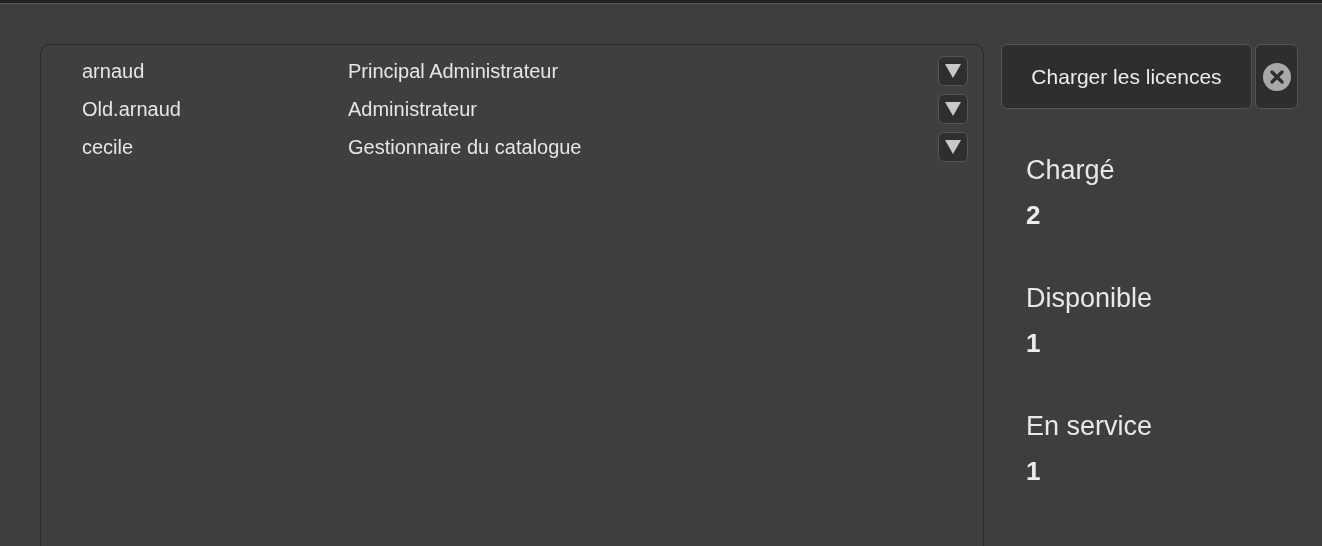  I want to click on load-licenses-button: Charger les licences, so click(1126, 76).